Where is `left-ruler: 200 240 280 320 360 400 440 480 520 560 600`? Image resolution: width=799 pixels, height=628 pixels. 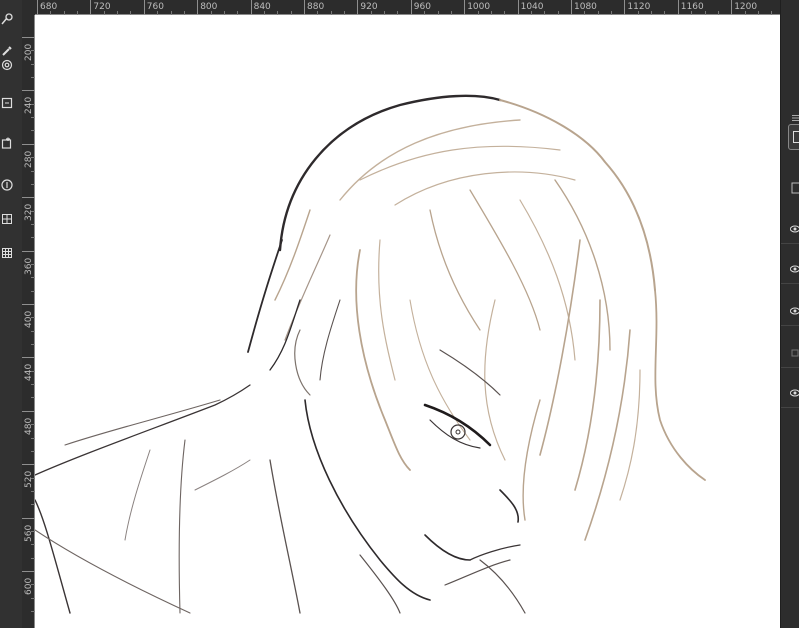
left-ruler: 200 240 280 320 360 400 440 480 520 560 600 is located at coordinates (28, 321).